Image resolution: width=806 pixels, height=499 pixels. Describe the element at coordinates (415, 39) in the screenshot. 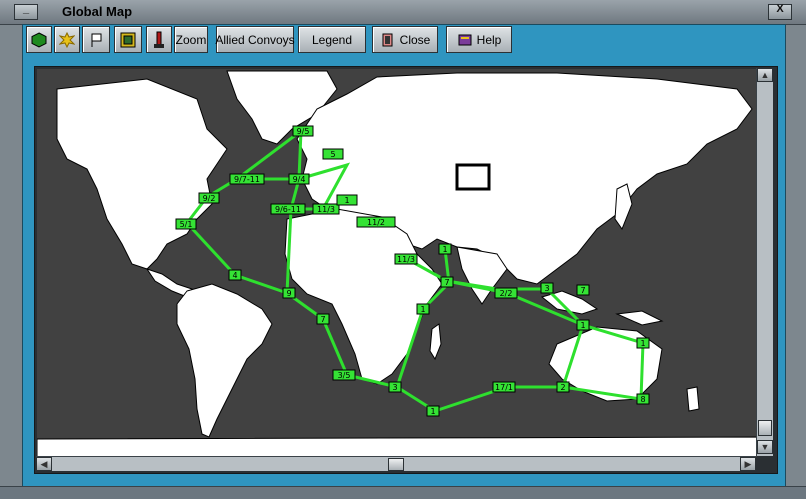

I see `close-label: Close` at that location.